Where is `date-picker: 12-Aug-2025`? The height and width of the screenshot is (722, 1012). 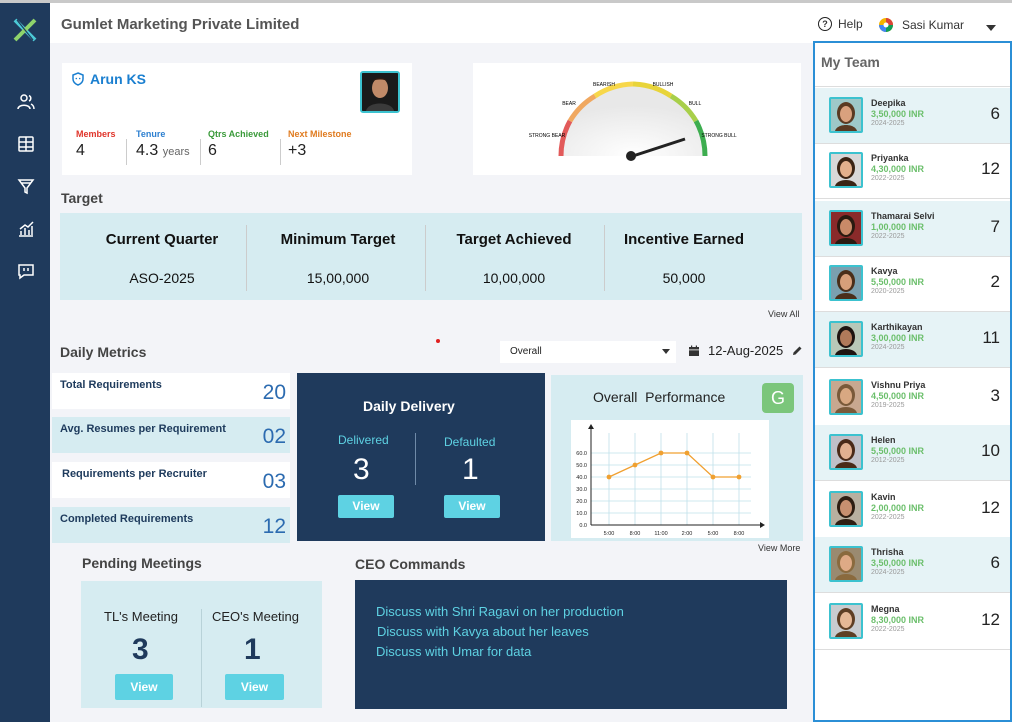 date-picker: 12-Aug-2025 is located at coordinates (745, 350).